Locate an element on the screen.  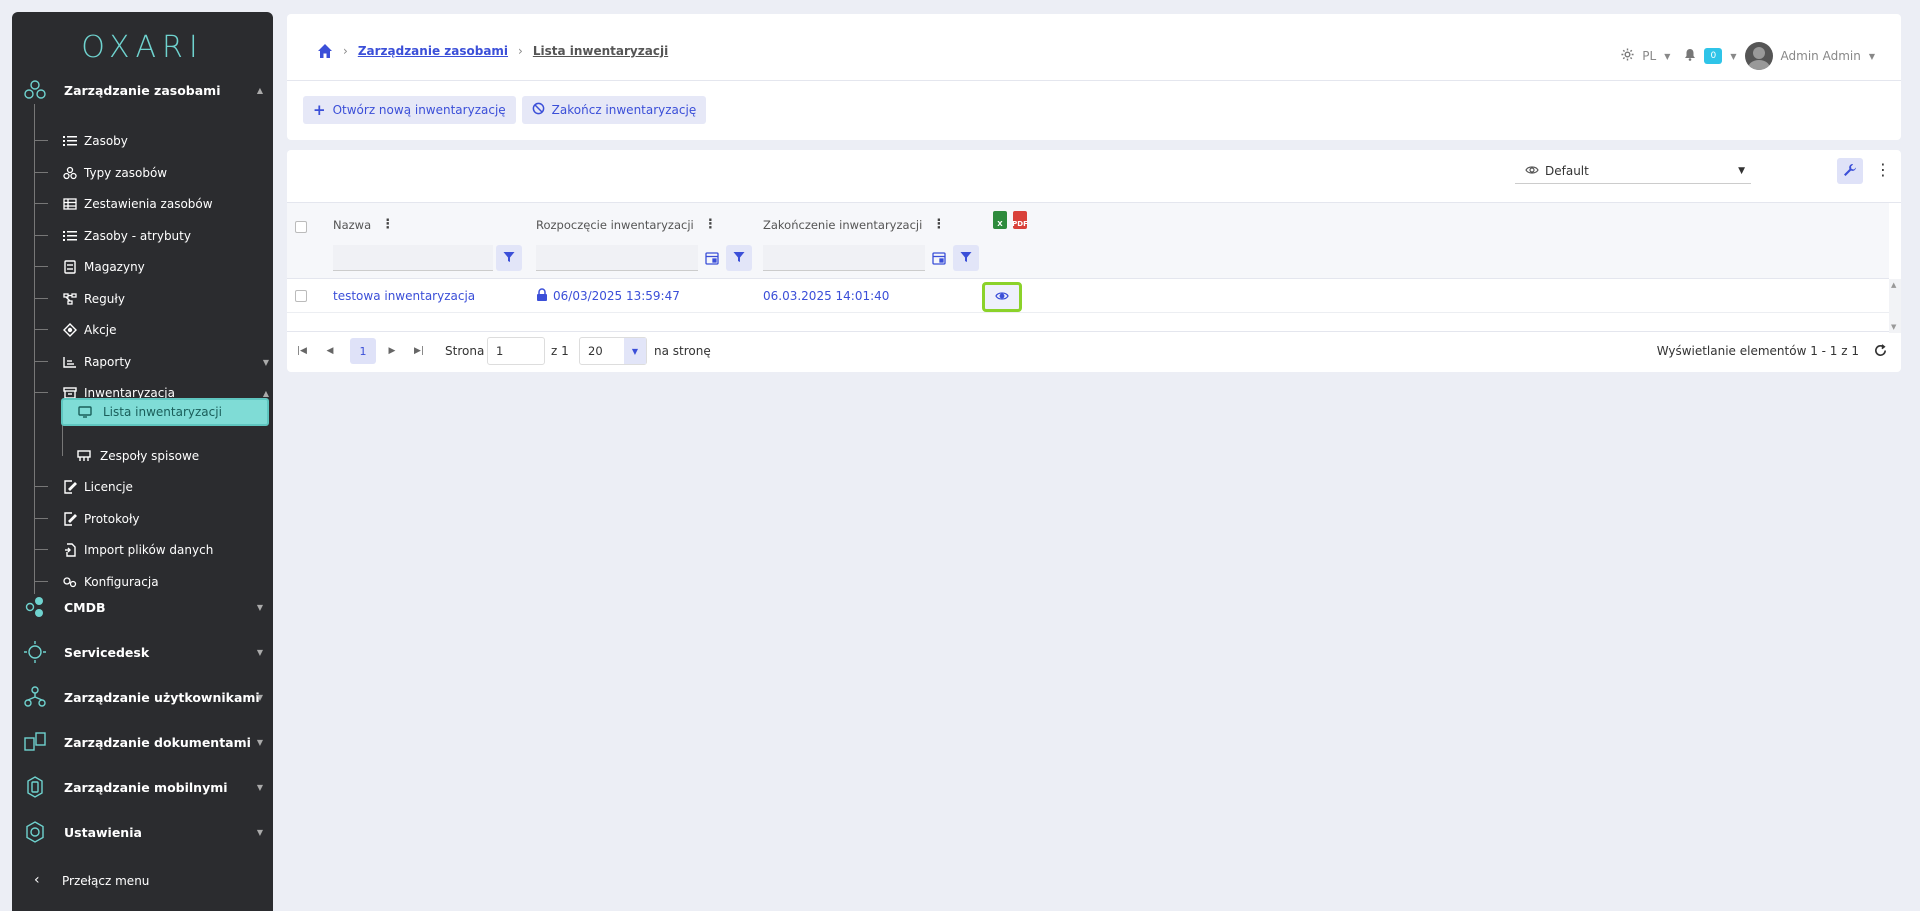
page-size-select: 20 ▼ is located at coordinates (613, 351).